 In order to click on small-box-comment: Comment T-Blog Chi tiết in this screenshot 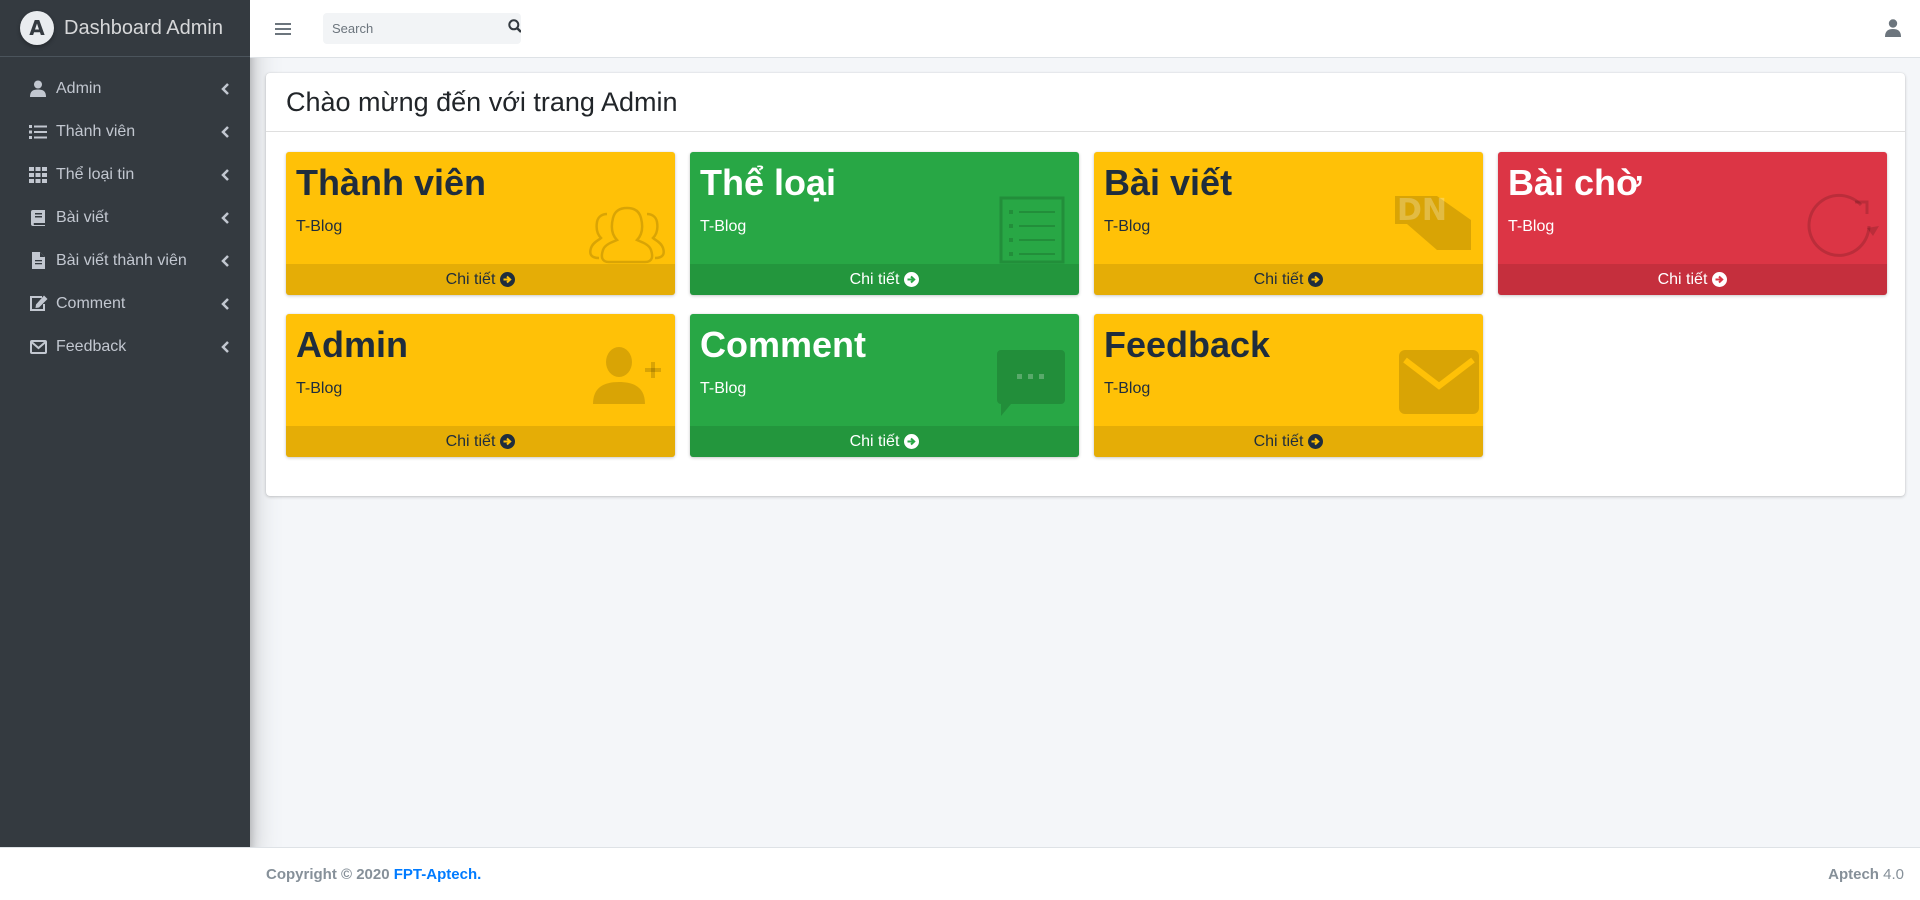, I will do `click(884, 385)`.